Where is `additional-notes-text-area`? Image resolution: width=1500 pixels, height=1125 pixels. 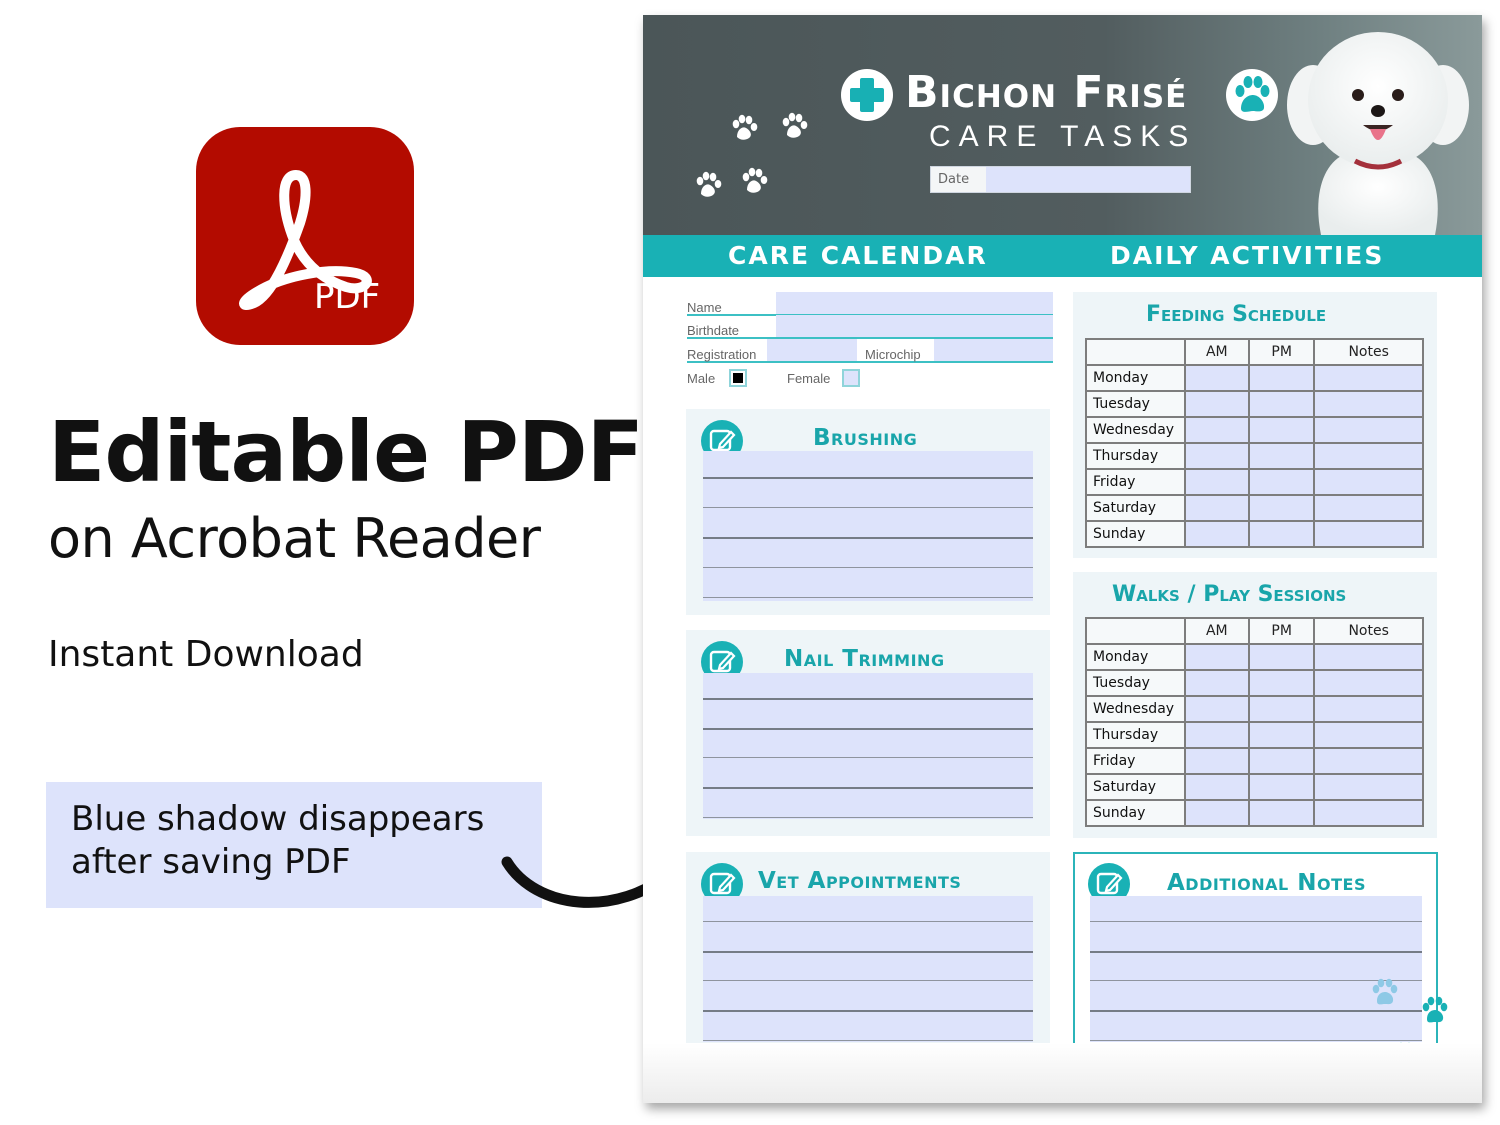
additional-notes-text-area is located at coordinates (1256, 969).